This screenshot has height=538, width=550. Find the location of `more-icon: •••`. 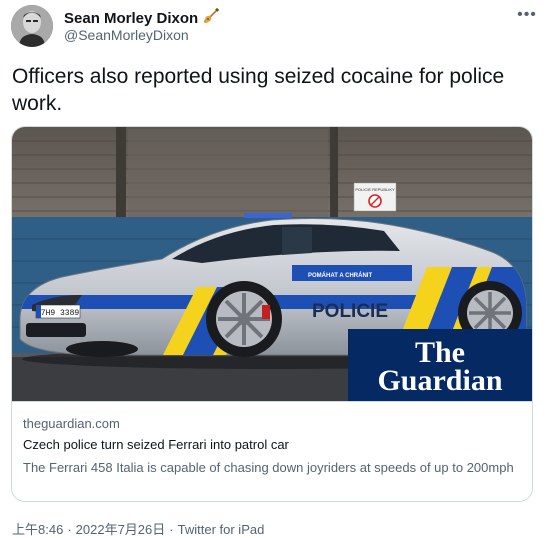

more-icon: ••• is located at coordinates (527, 14).